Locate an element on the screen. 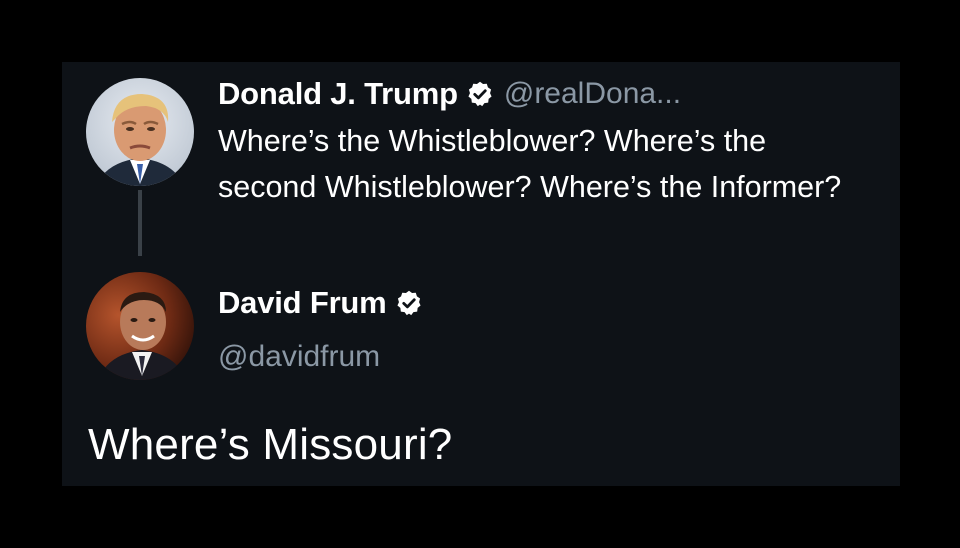 This screenshot has width=960, height=548. parent-display-name: Donald J. Trump is located at coordinates (338, 94).